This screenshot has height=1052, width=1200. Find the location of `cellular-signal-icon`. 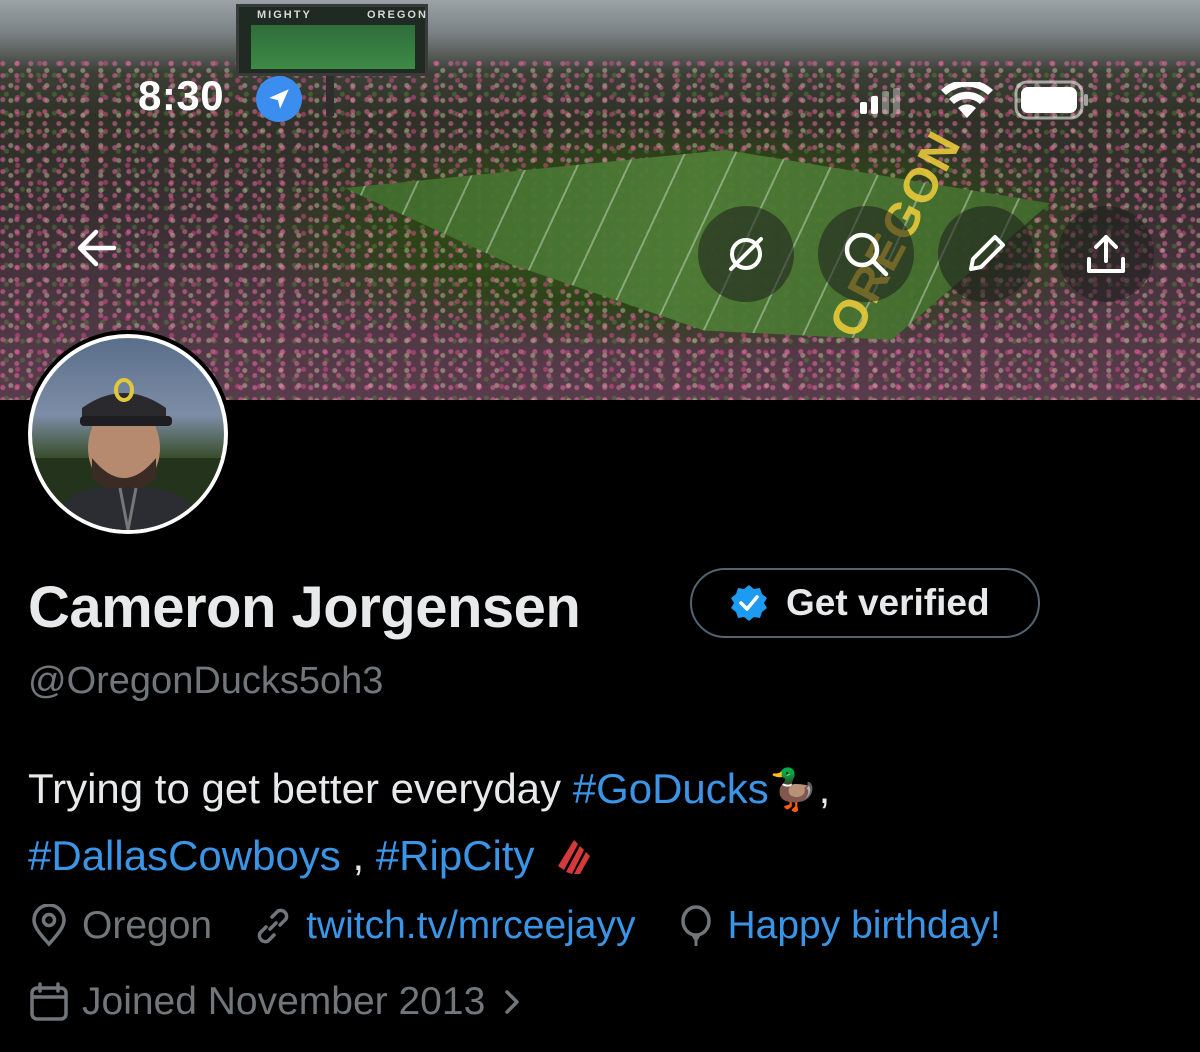

cellular-signal-icon is located at coordinates (880, 101).